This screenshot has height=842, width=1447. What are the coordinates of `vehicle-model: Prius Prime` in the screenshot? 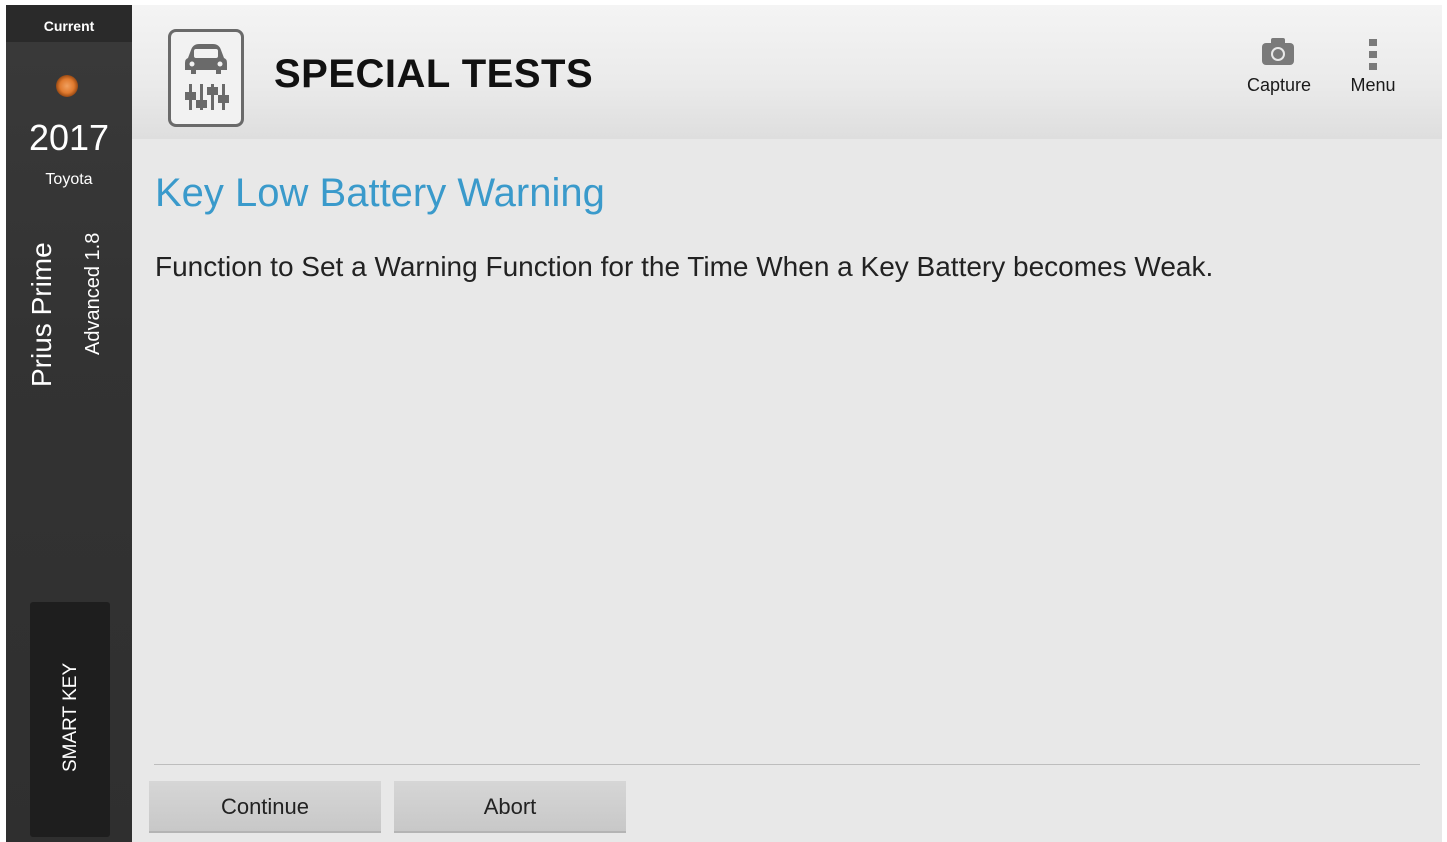 It's located at (41, 314).